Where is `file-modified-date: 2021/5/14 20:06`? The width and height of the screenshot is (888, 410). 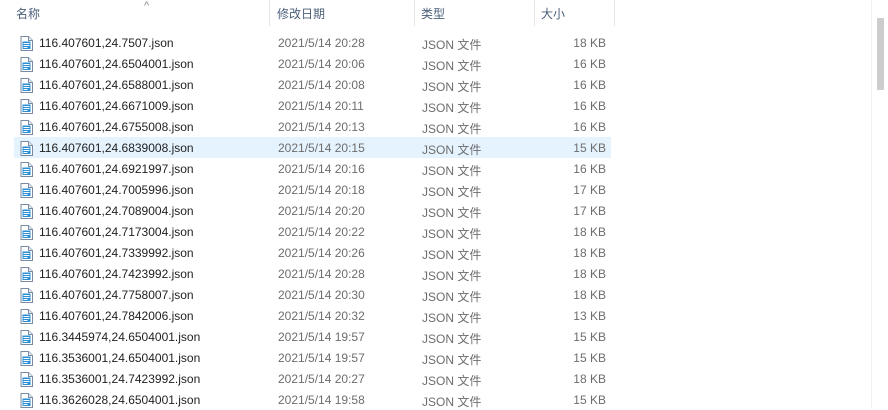
file-modified-date: 2021/5/14 20:06 is located at coordinates (321, 64).